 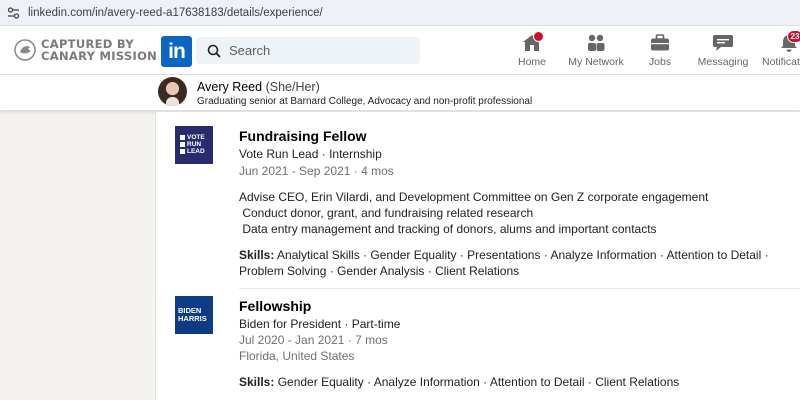 I want to click on experience-company: Vote Run Lead · Internship, so click(x=310, y=154).